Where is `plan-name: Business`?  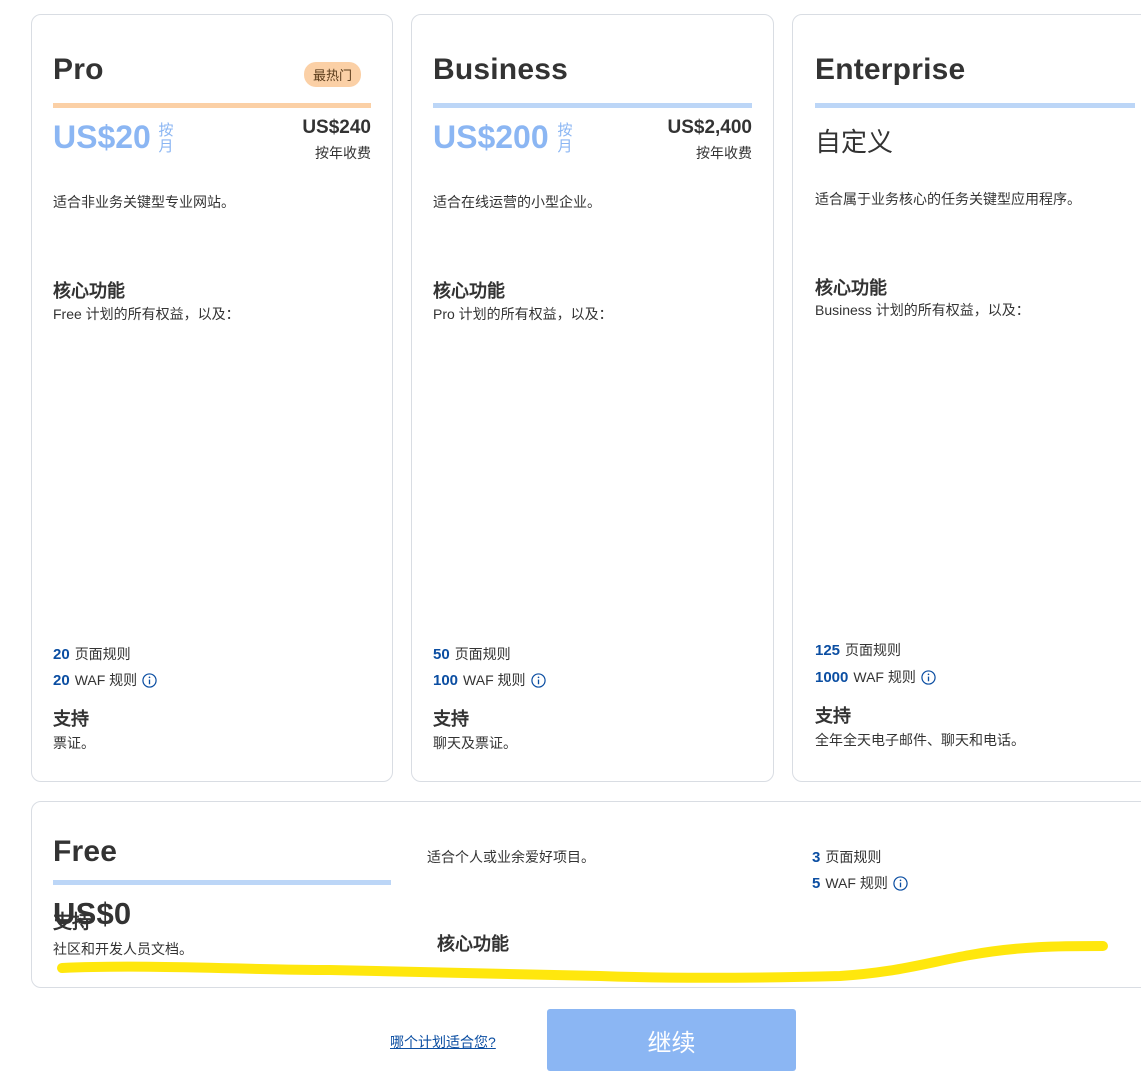
plan-name: Business is located at coordinates (500, 69).